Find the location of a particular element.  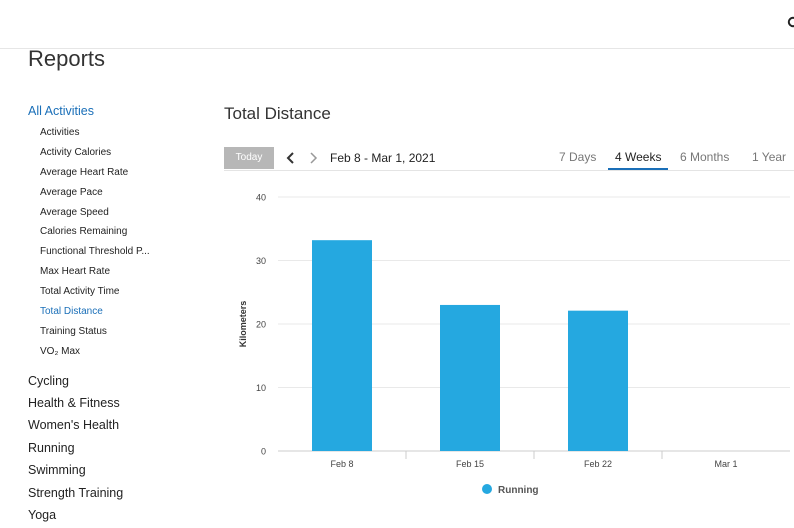

tab-6-months: 6 Months is located at coordinates (704, 160).